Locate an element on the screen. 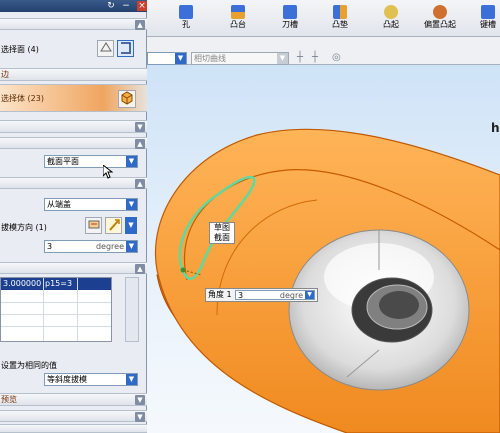 The height and width of the screenshot is (433, 500). edge-section-header: 边 is located at coordinates (73, 74).